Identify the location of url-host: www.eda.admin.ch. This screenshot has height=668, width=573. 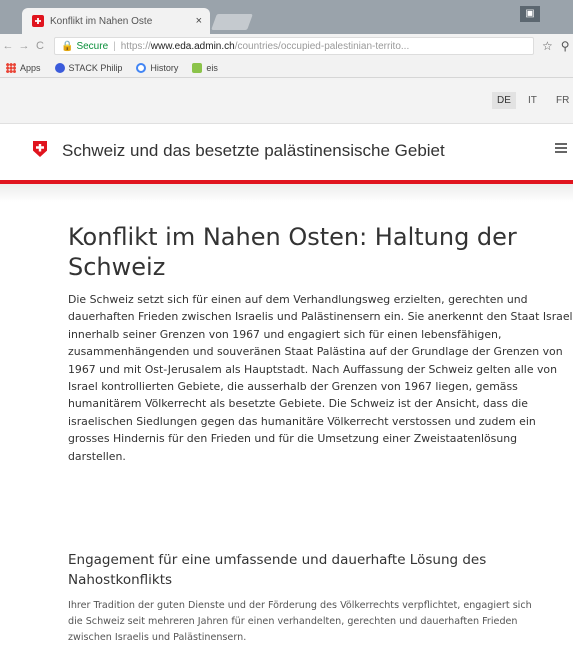
(192, 46).